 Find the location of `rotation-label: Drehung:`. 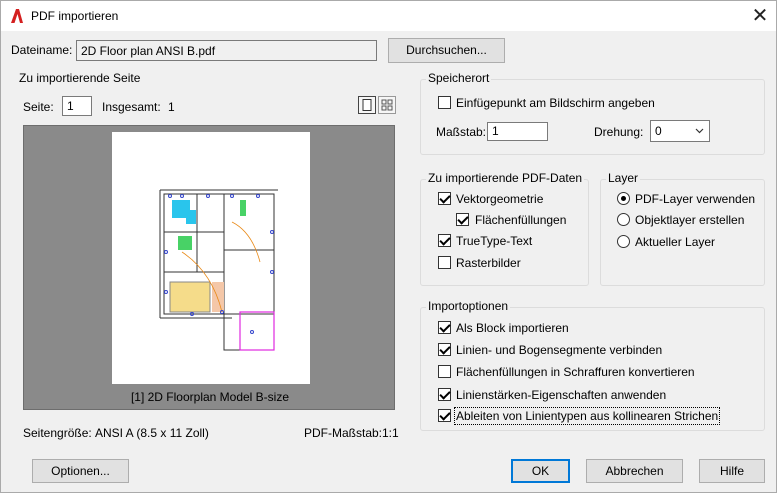

rotation-label: Drehung: is located at coordinates (619, 132).